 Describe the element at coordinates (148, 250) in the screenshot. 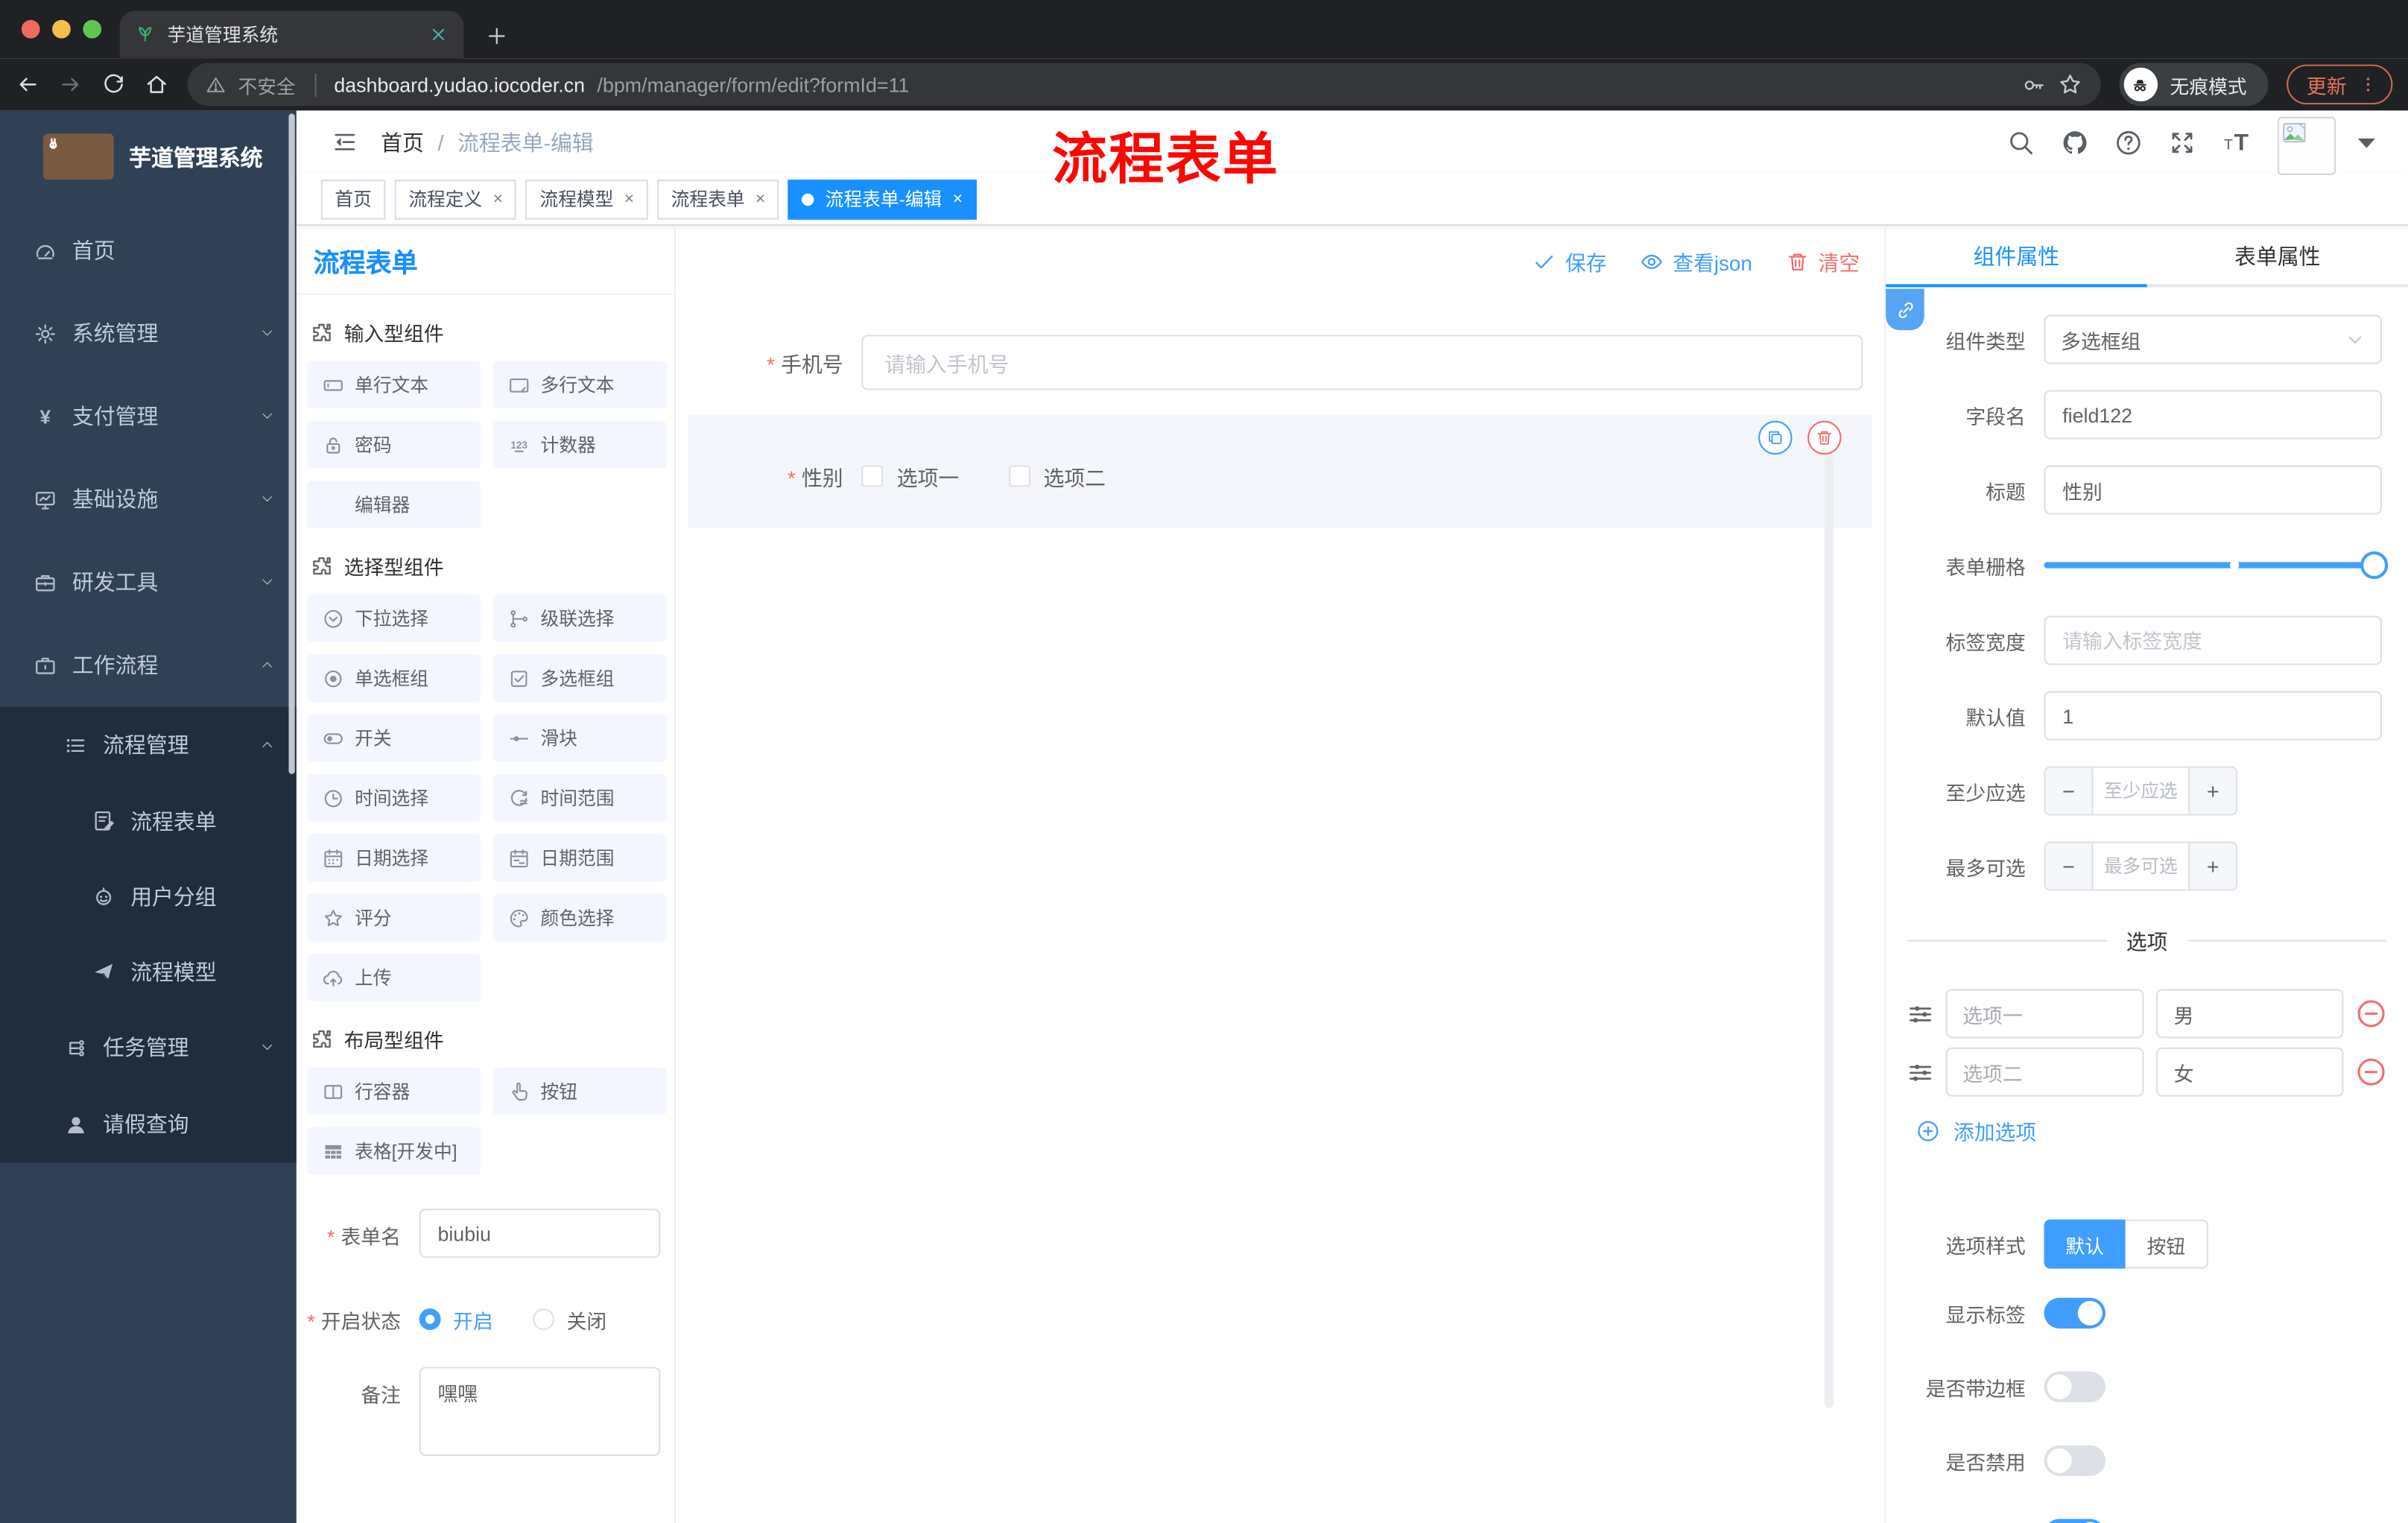

I see `sidebar-item-首页: 首页` at that location.